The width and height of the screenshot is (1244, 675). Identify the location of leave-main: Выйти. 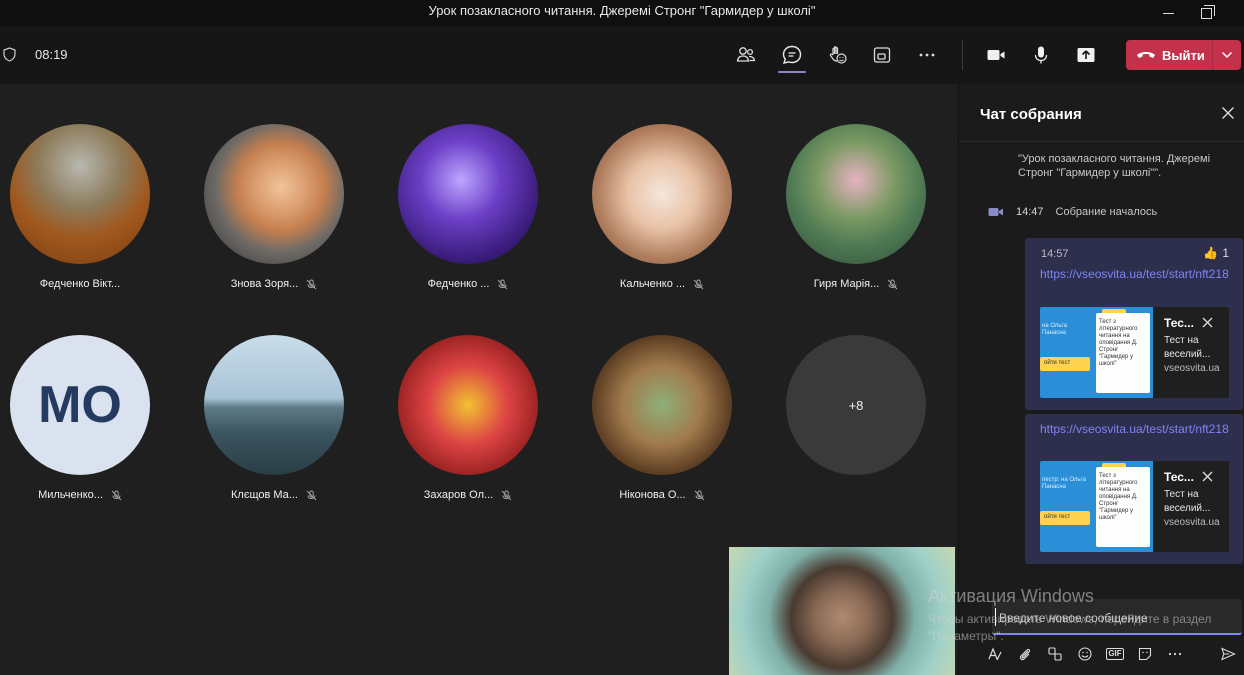
(1169, 55).